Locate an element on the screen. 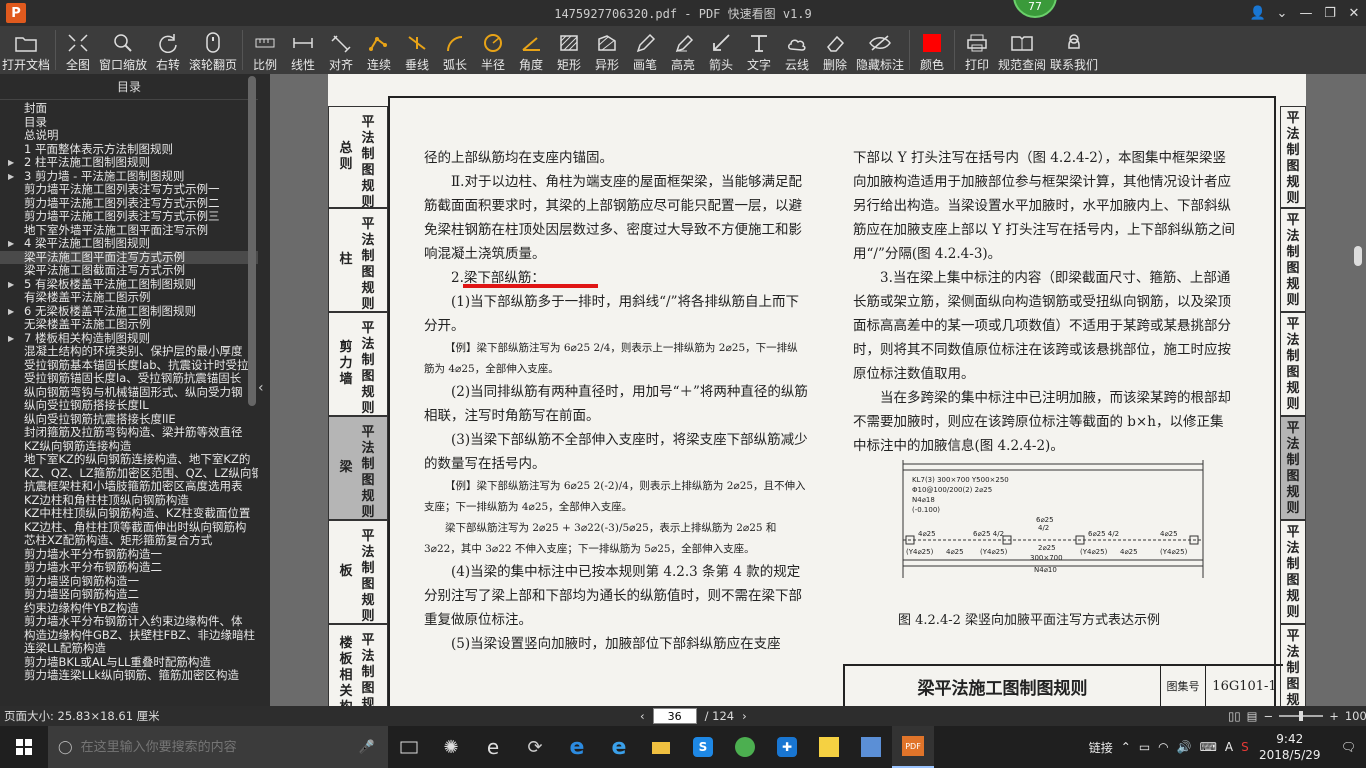 This screenshot has height=768, width=1366. toolbar-rectangle-button: 矩形 is located at coordinates (569, 50).